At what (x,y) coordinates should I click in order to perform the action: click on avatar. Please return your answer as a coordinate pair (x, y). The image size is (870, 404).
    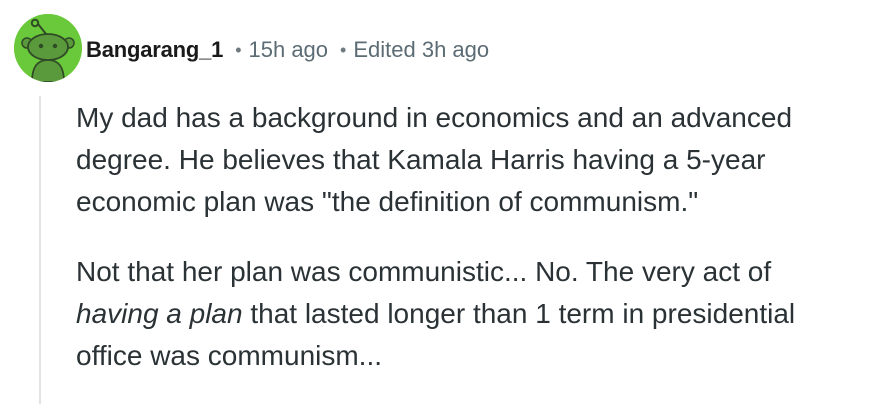
    Looking at the image, I should click on (48, 48).